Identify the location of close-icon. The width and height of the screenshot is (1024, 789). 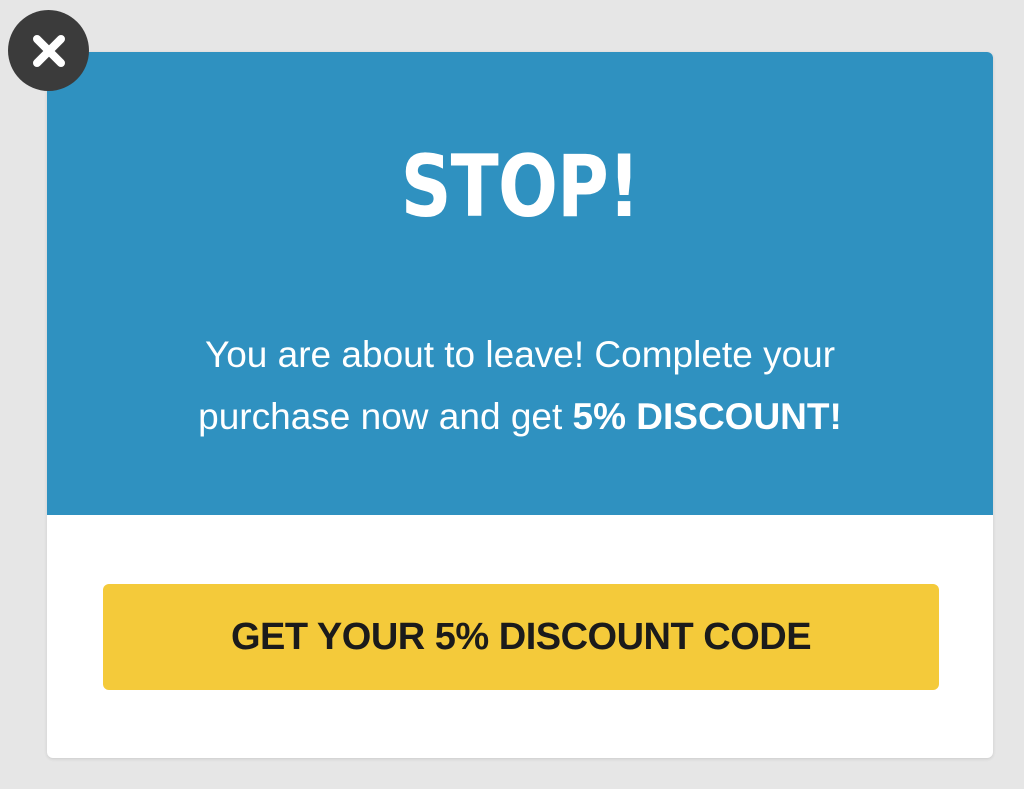
(49, 51).